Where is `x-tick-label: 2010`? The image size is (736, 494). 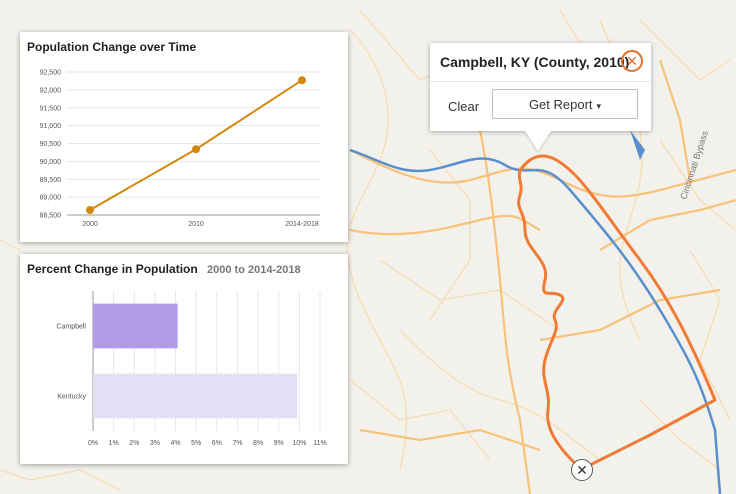 x-tick-label: 2010 is located at coordinates (196, 224).